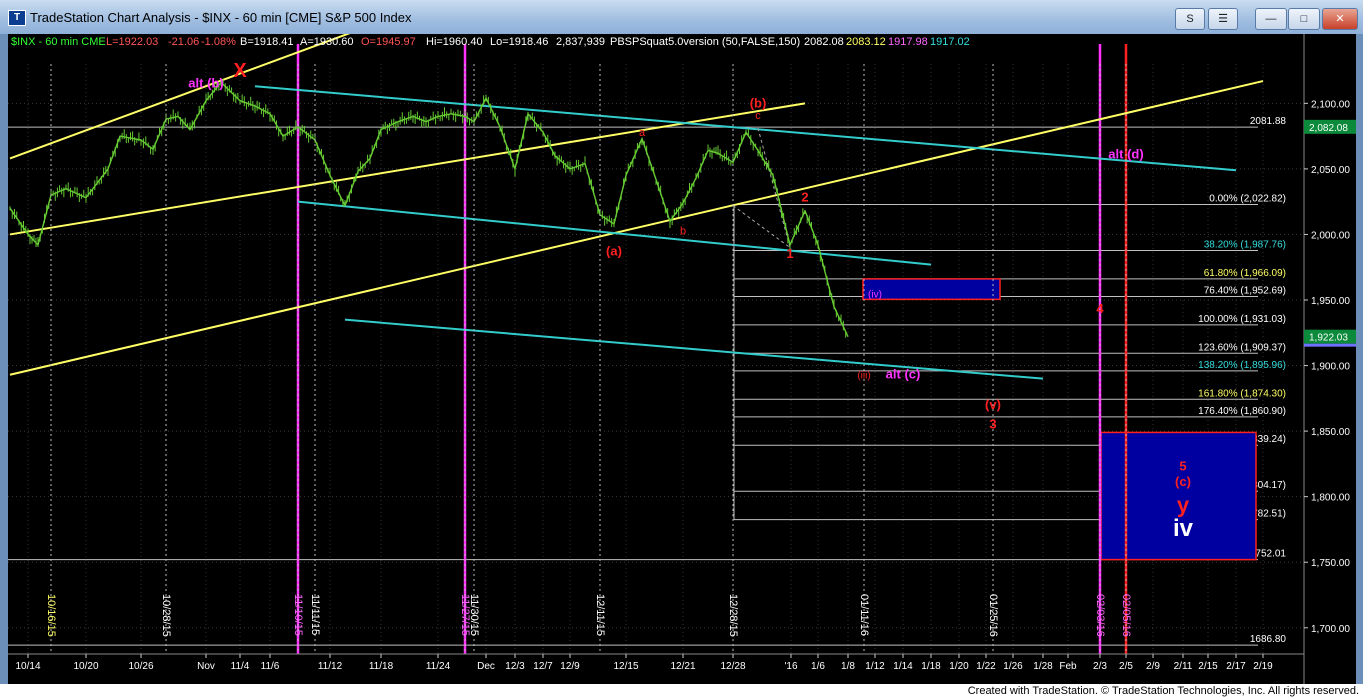 This screenshot has width=1363, height=699. What do you see at coordinates (1328, 128) in the screenshot?
I see `last-price-tag-label: 2,082.08` at bounding box center [1328, 128].